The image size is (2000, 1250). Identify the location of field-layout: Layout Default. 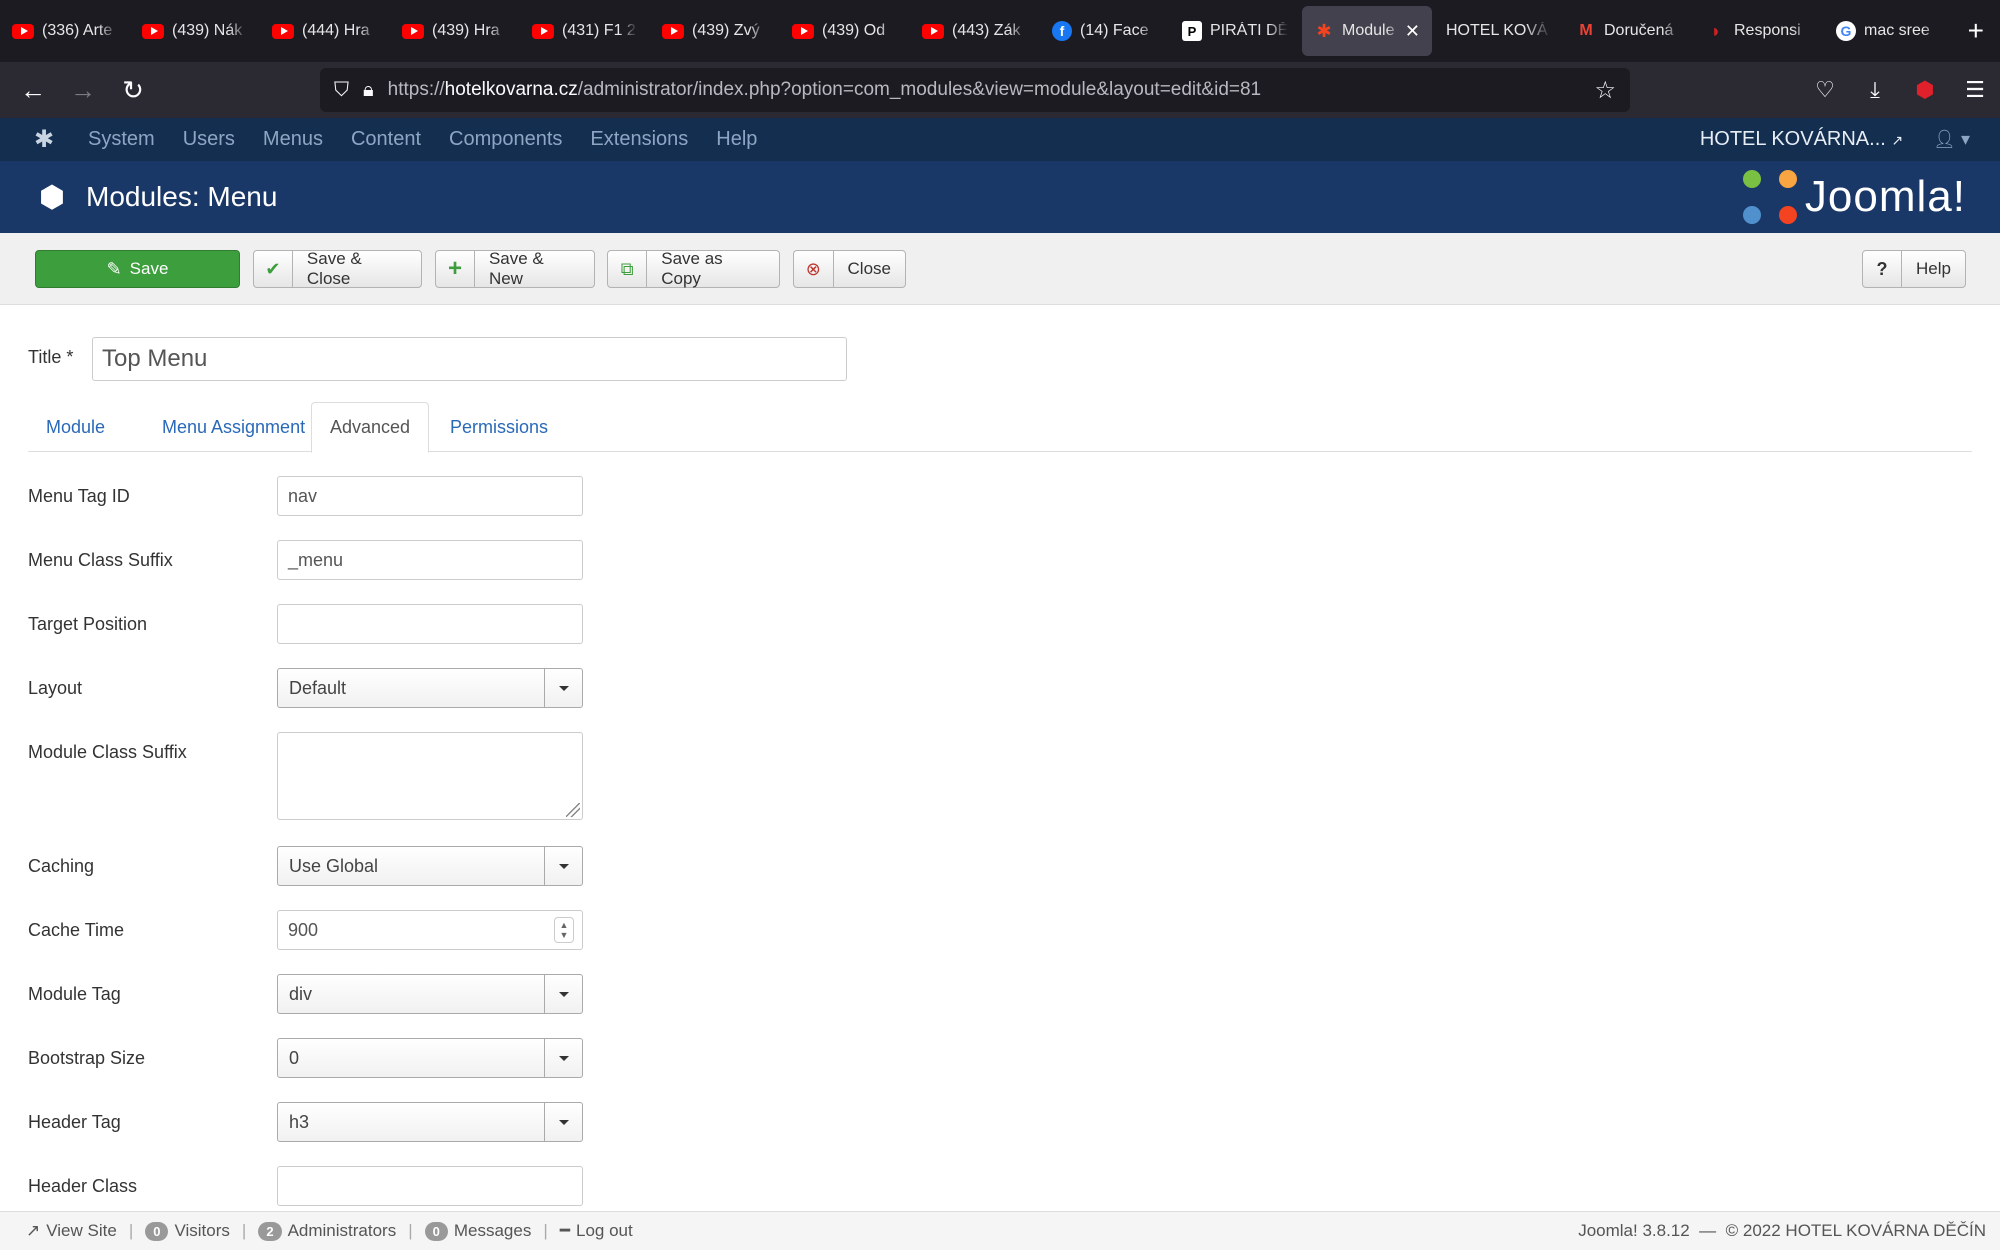
(308, 688).